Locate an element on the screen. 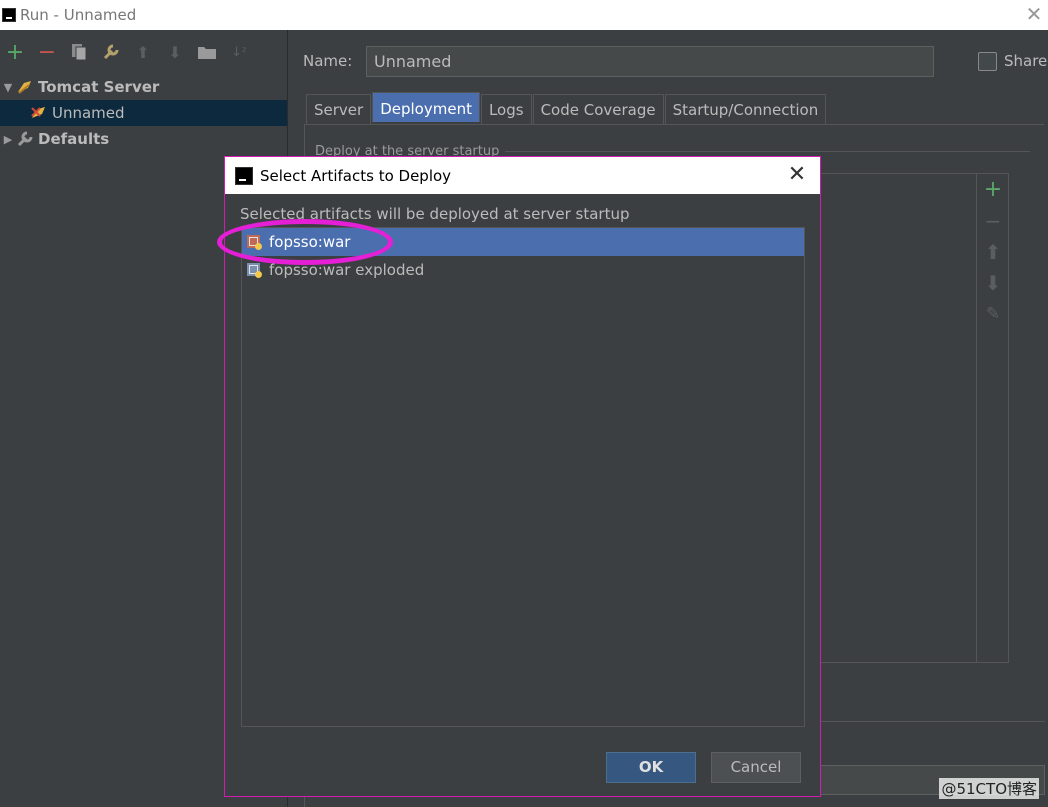 The image size is (1048, 807). copy-icon is located at coordinates (79, 52).